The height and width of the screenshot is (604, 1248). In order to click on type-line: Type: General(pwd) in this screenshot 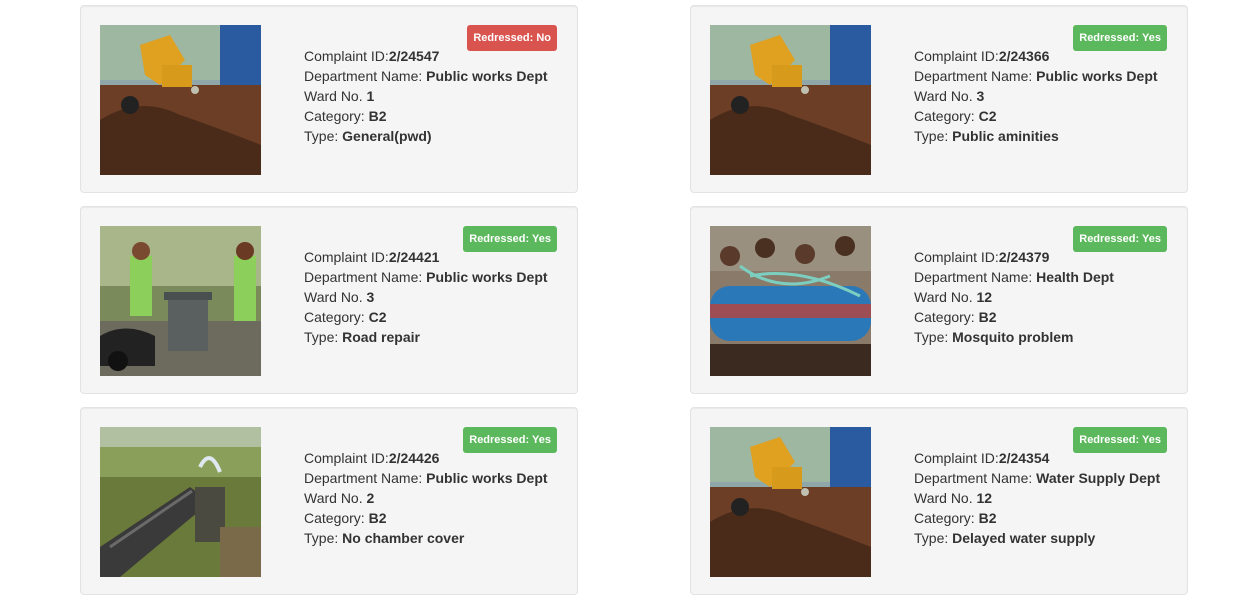, I will do `click(368, 136)`.